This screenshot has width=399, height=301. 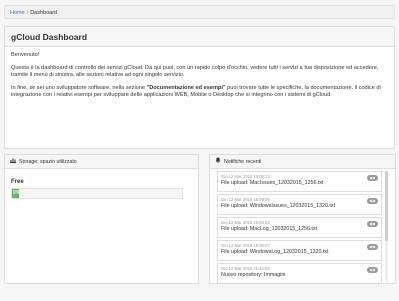 I want to click on dashboard-panel-heading: gCloud Dashboard, so click(x=199, y=37).